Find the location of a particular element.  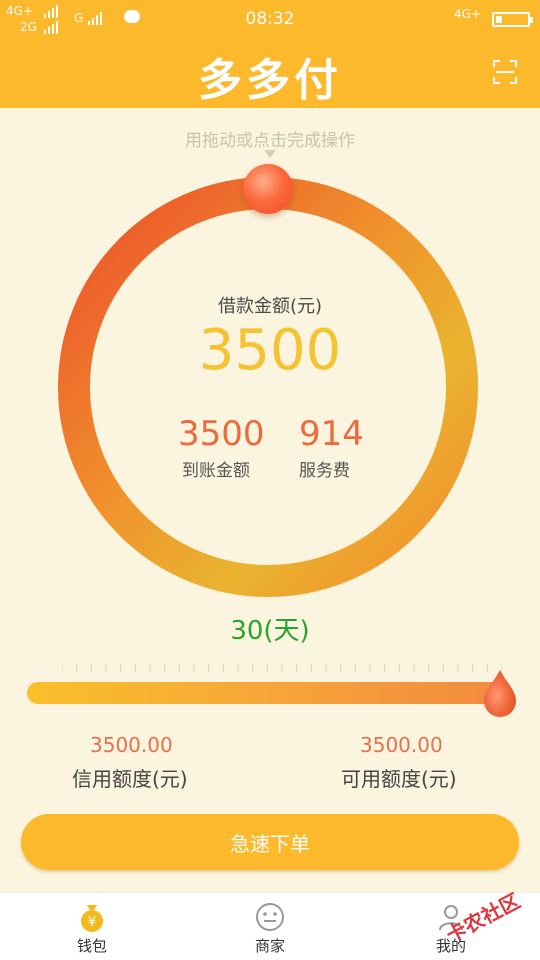

app-logo: 多多付 is located at coordinates (270, 80).